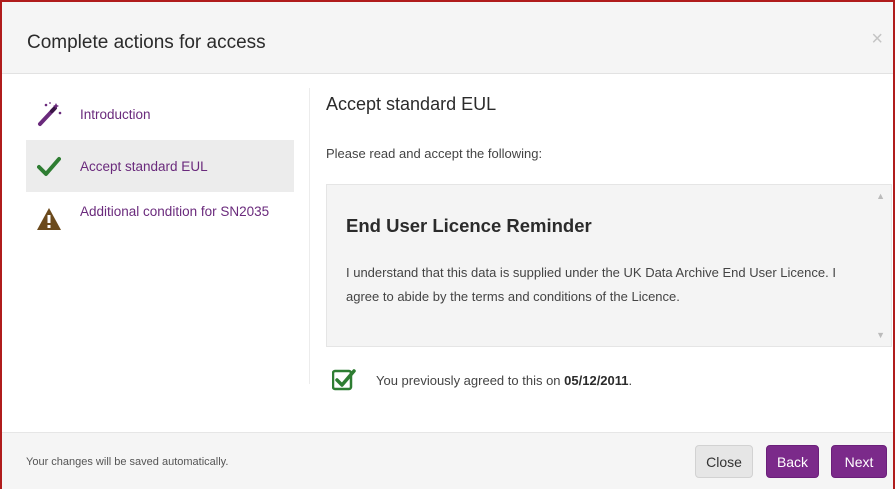 The width and height of the screenshot is (895, 489). I want to click on agreement-date: 05/12/2011, so click(596, 380).